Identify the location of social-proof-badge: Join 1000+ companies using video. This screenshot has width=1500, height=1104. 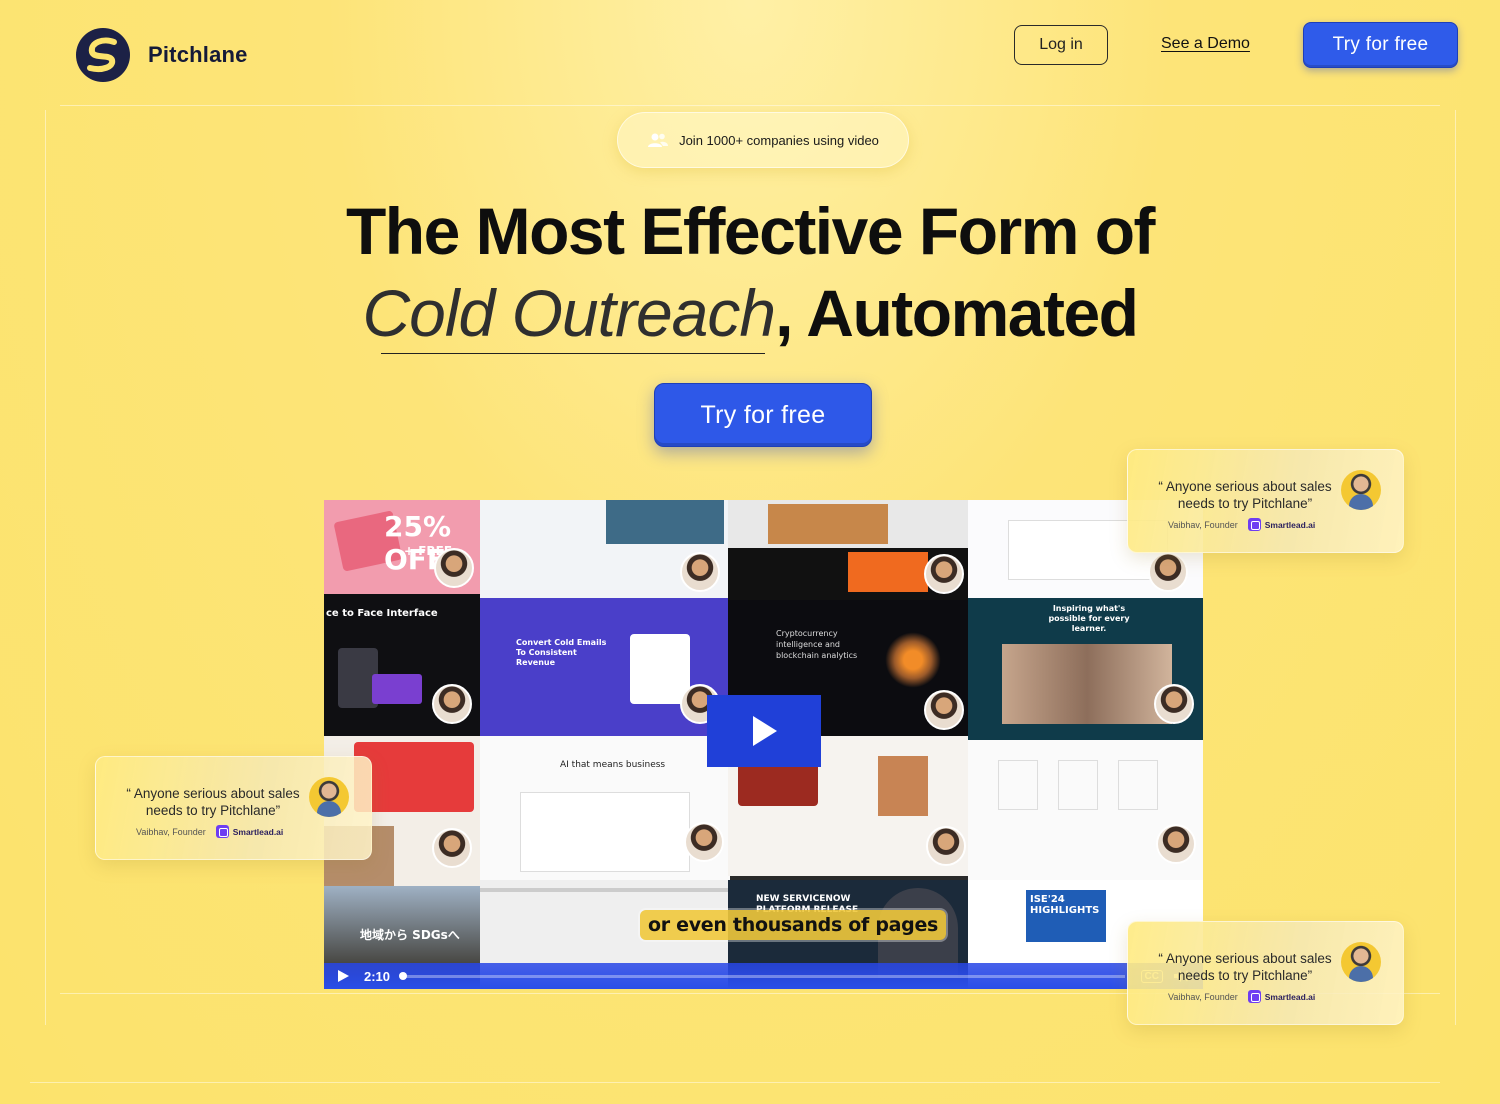
(763, 140).